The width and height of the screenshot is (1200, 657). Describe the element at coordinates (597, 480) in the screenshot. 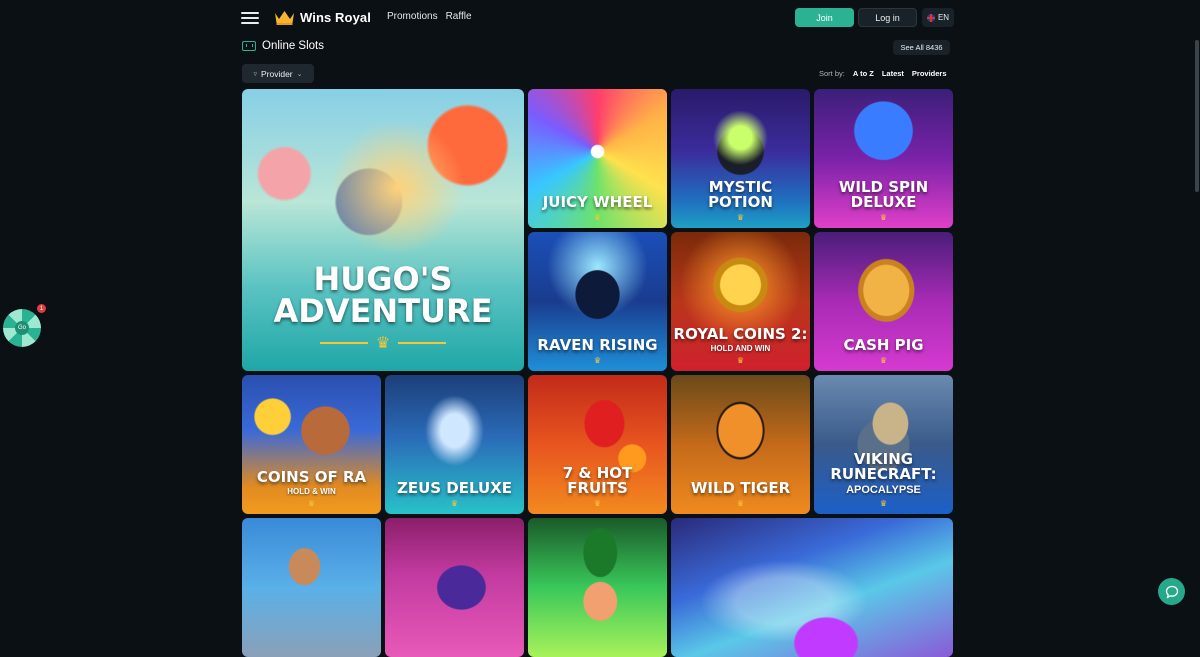

I see `game-title: 7 & Hot Fruits` at that location.